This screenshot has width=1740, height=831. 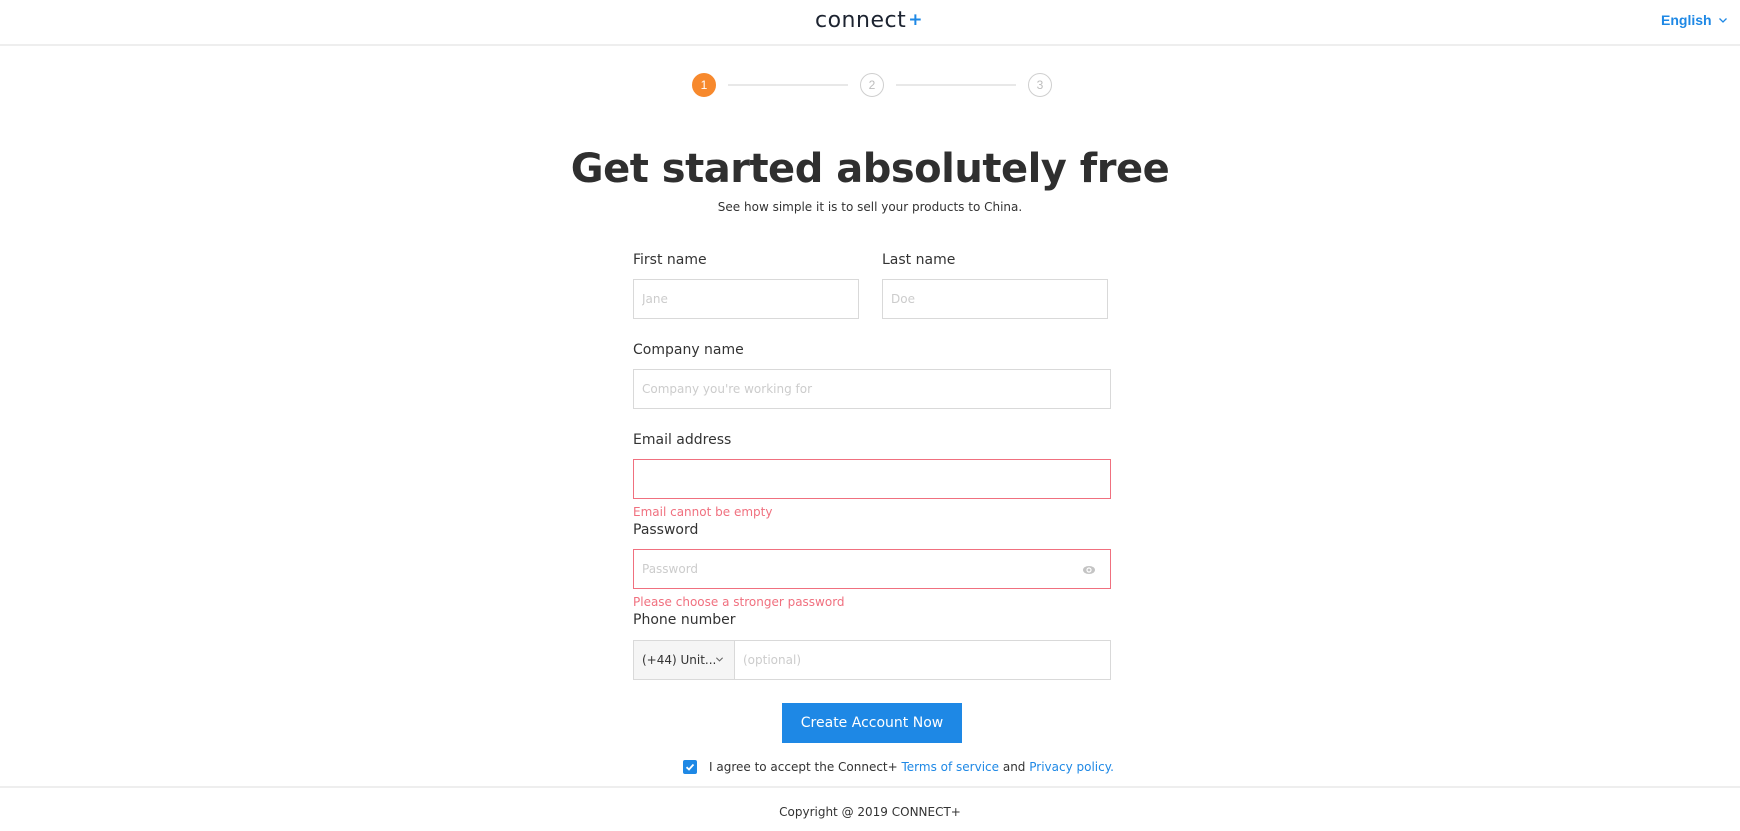 What do you see at coordinates (1071, 767) in the screenshot?
I see `privacy-policy-link: Privacy policy.` at bounding box center [1071, 767].